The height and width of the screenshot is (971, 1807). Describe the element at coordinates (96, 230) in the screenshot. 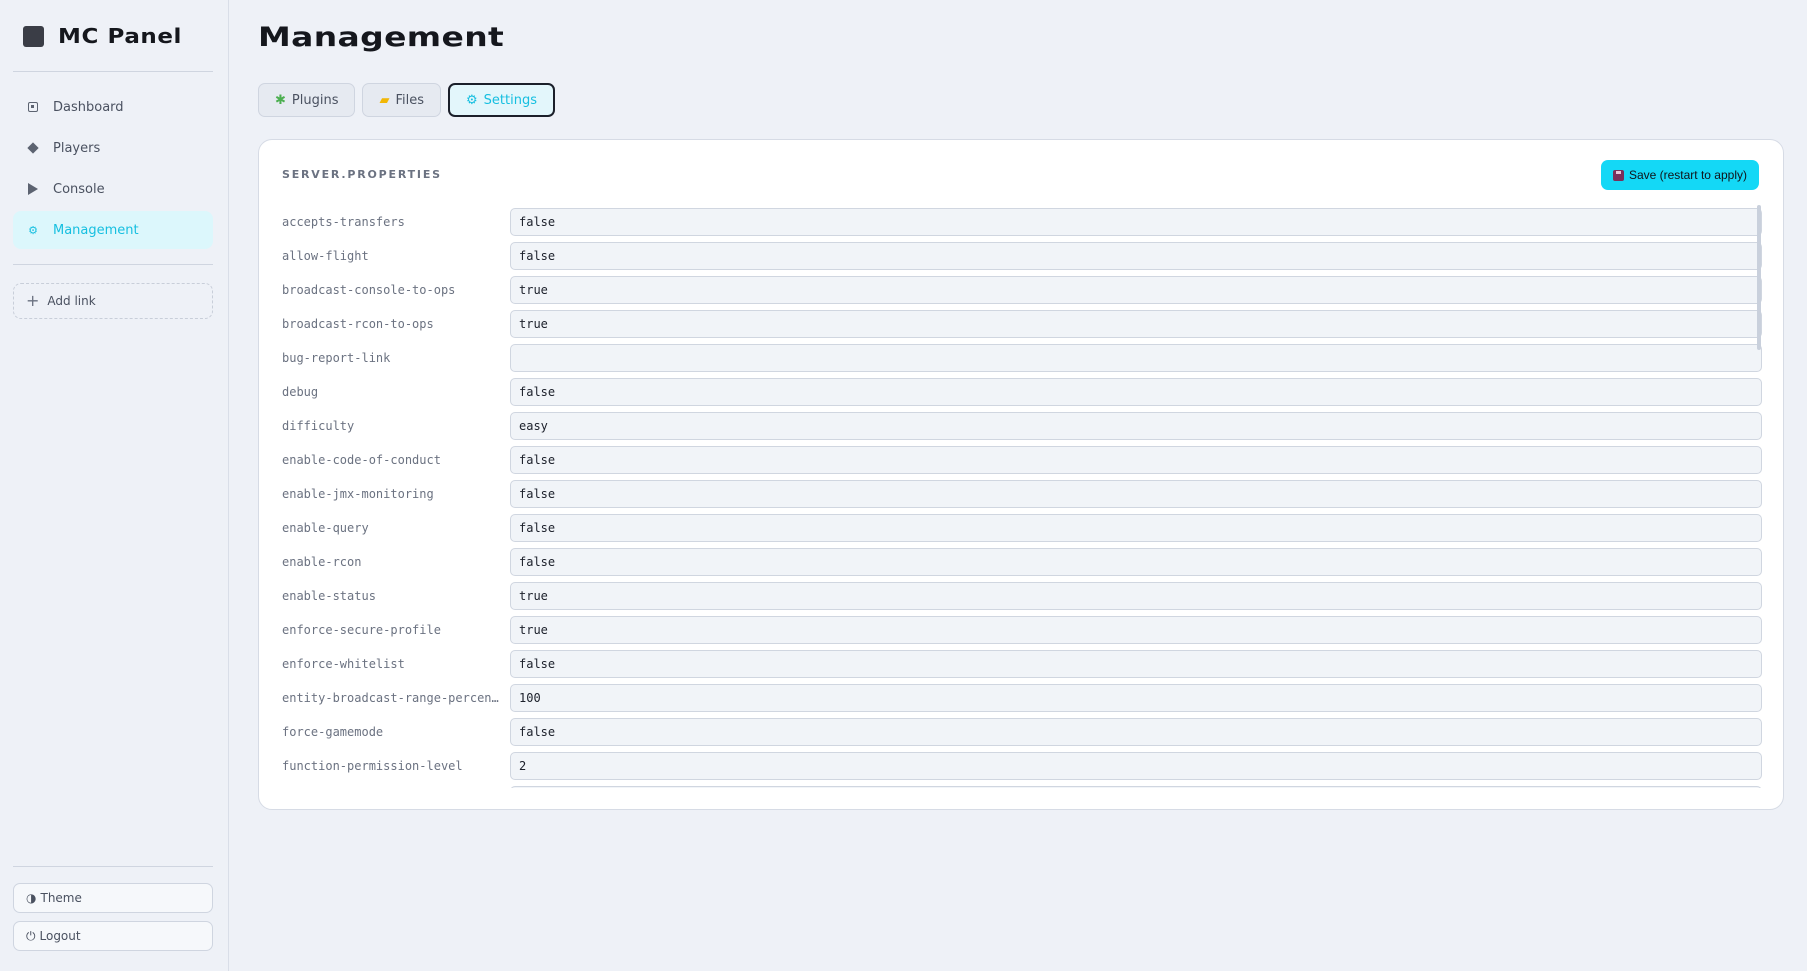

I see `sidebar-item-label: Management` at that location.